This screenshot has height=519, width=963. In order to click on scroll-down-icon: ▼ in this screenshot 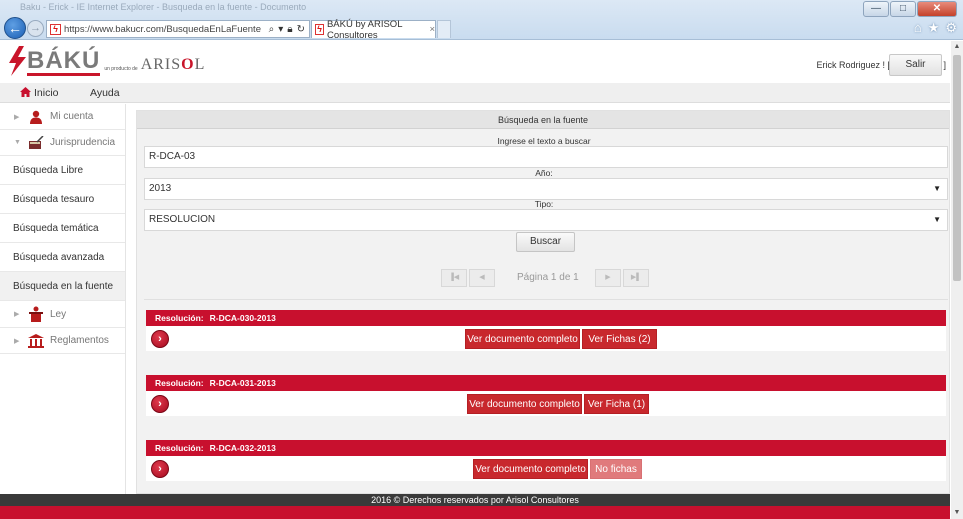, I will do `click(957, 513)`.